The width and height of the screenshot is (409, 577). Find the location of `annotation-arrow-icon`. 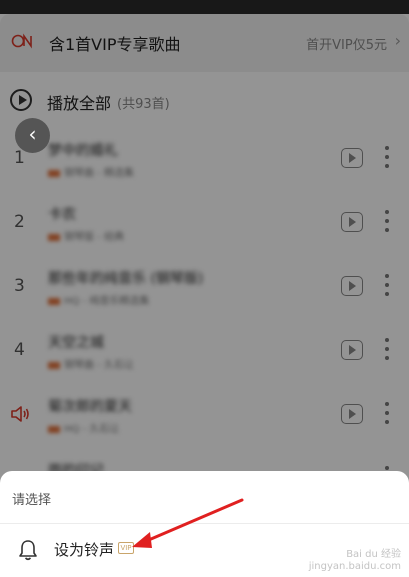

annotation-arrow-icon is located at coordinates (188, 523).